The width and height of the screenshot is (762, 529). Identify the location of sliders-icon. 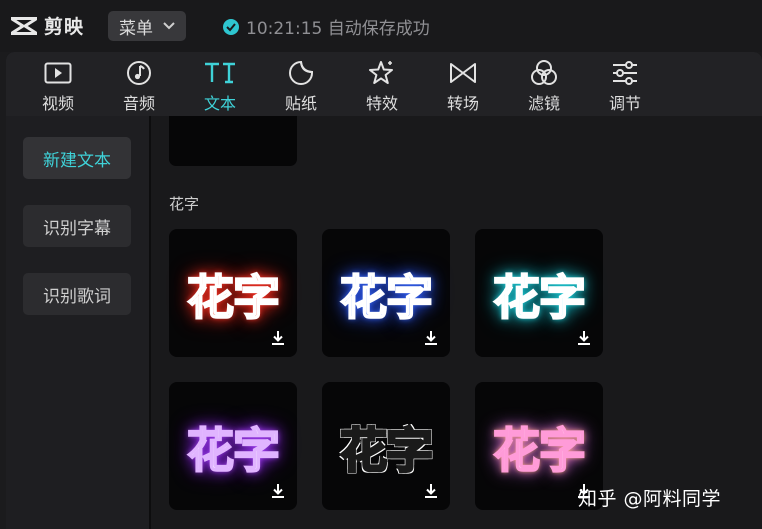
(625, 73).